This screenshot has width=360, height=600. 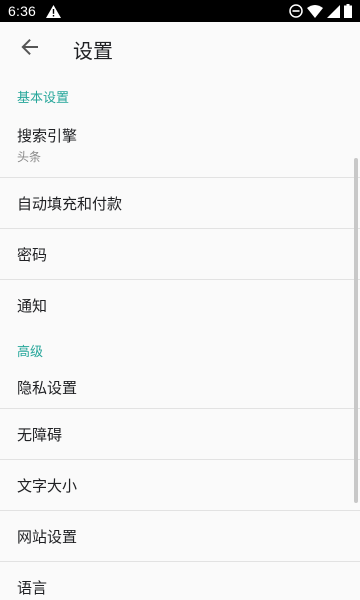 I want to click on setting-item-notifications: 通知, so click(x=180, y=305).